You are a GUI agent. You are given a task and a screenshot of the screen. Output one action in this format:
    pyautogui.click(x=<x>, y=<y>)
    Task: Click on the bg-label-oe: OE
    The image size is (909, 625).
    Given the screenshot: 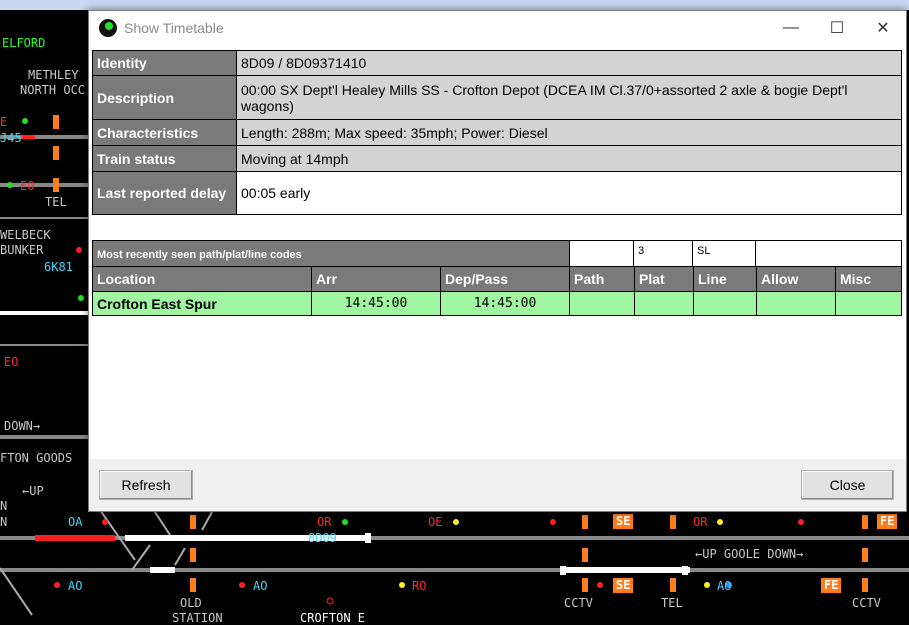 What is the action you would take?
    pyautogui.click(x=435, y=522)
    